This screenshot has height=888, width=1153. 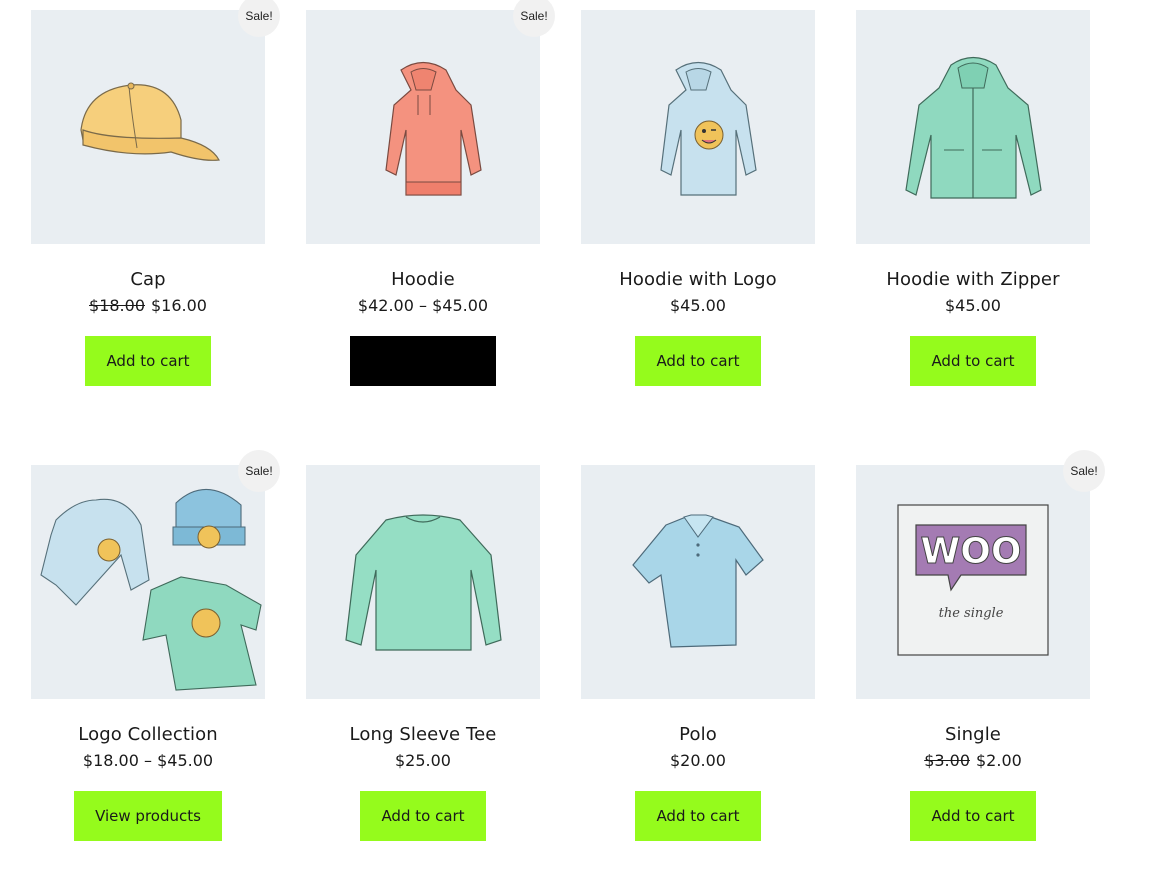 I want to click on product-title: Hoodie with Logo, so click(x=698, y=279).